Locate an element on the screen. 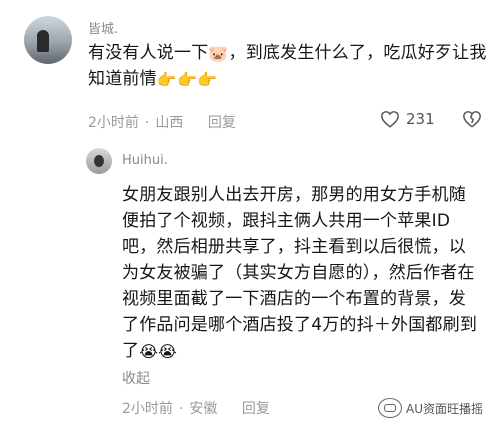  reply-time: 2小时前 is located at coordinates (147, 409).